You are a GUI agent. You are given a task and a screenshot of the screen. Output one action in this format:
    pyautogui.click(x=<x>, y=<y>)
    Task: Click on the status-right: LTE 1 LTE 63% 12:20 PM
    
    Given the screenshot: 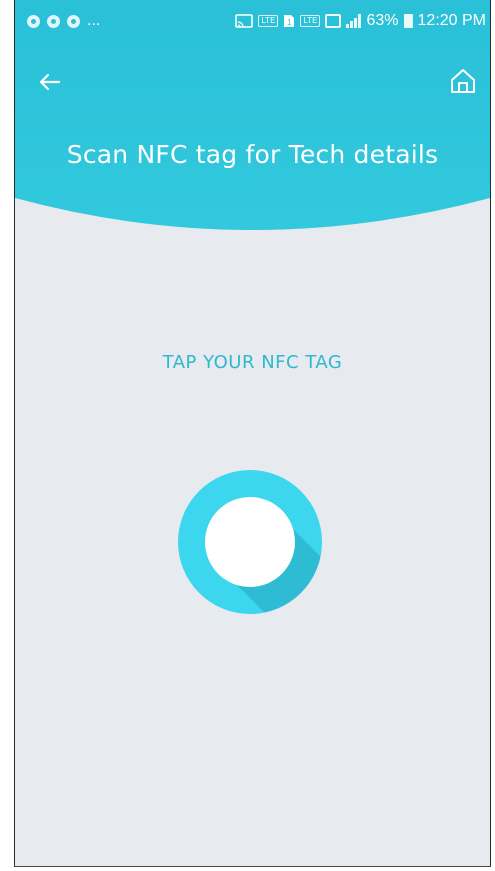 What is the action you would take?
    pyautogui.click(x=360, y=21)
    